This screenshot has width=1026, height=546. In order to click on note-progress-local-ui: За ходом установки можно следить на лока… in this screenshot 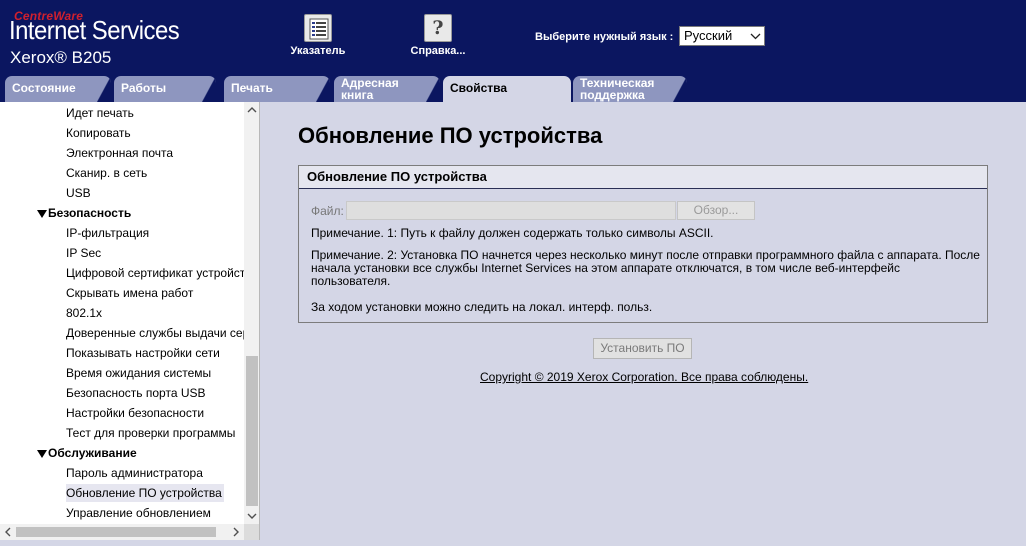, I will do `click(482, 307)`.